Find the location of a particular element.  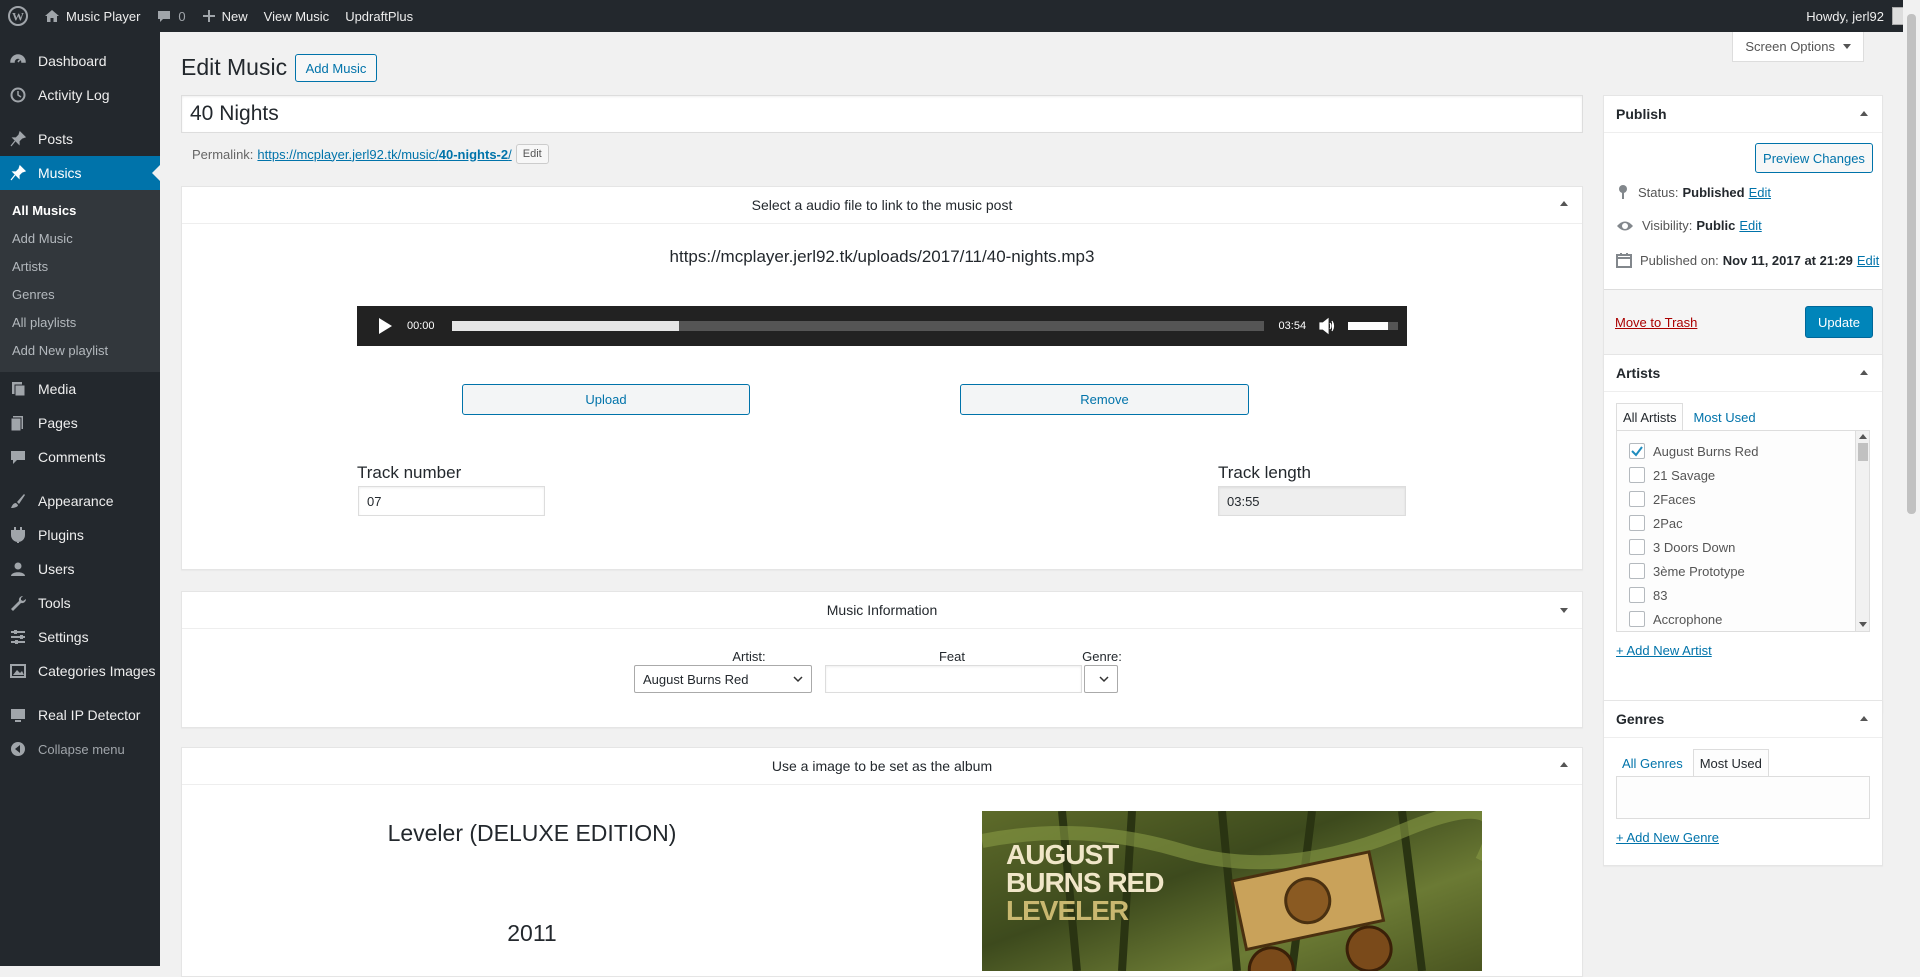

submenu-all-musics: All Musics is located at coordinates (80, 211).